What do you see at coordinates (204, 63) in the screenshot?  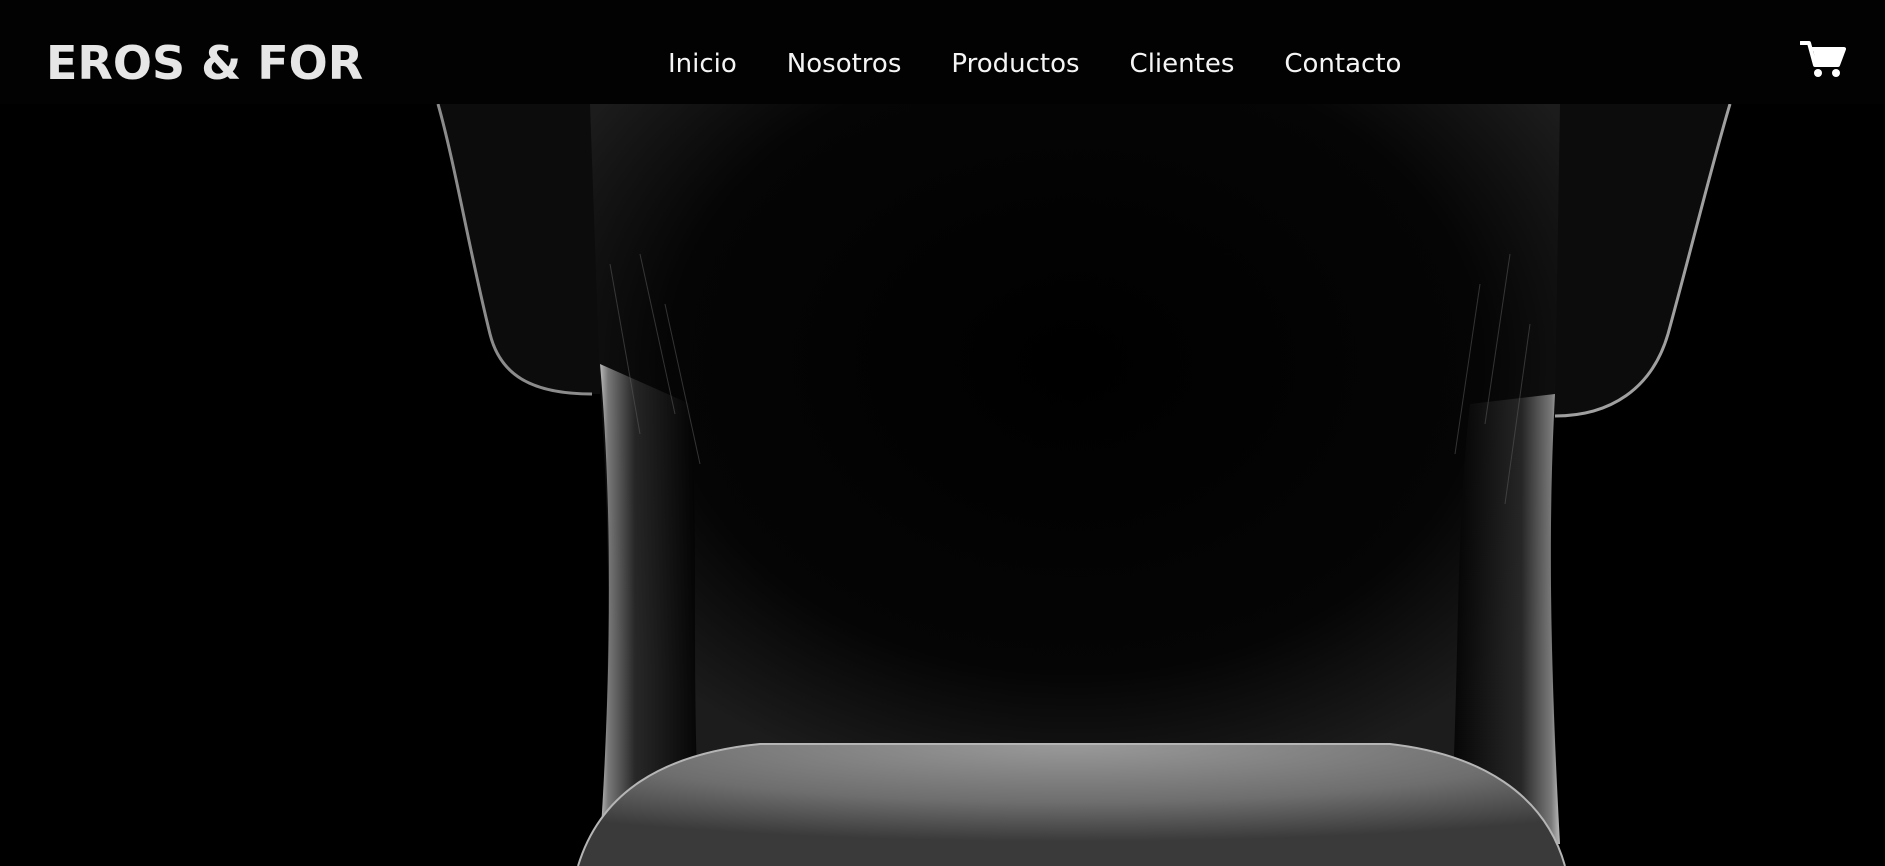 I see `brand-logo: EROS & FOR` at bounding box center [204, 63].